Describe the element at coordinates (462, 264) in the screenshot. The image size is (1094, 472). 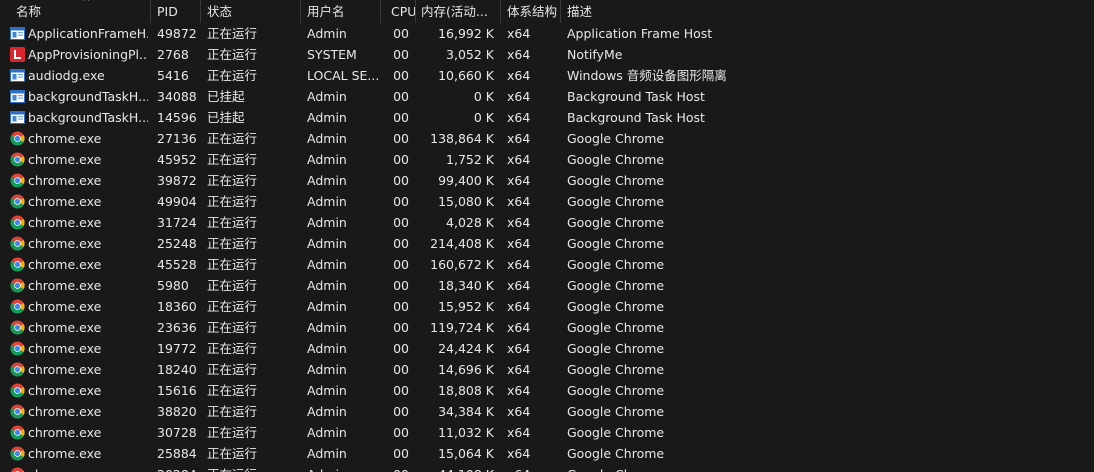
I see `process-memory: 160,672 K` at that location.